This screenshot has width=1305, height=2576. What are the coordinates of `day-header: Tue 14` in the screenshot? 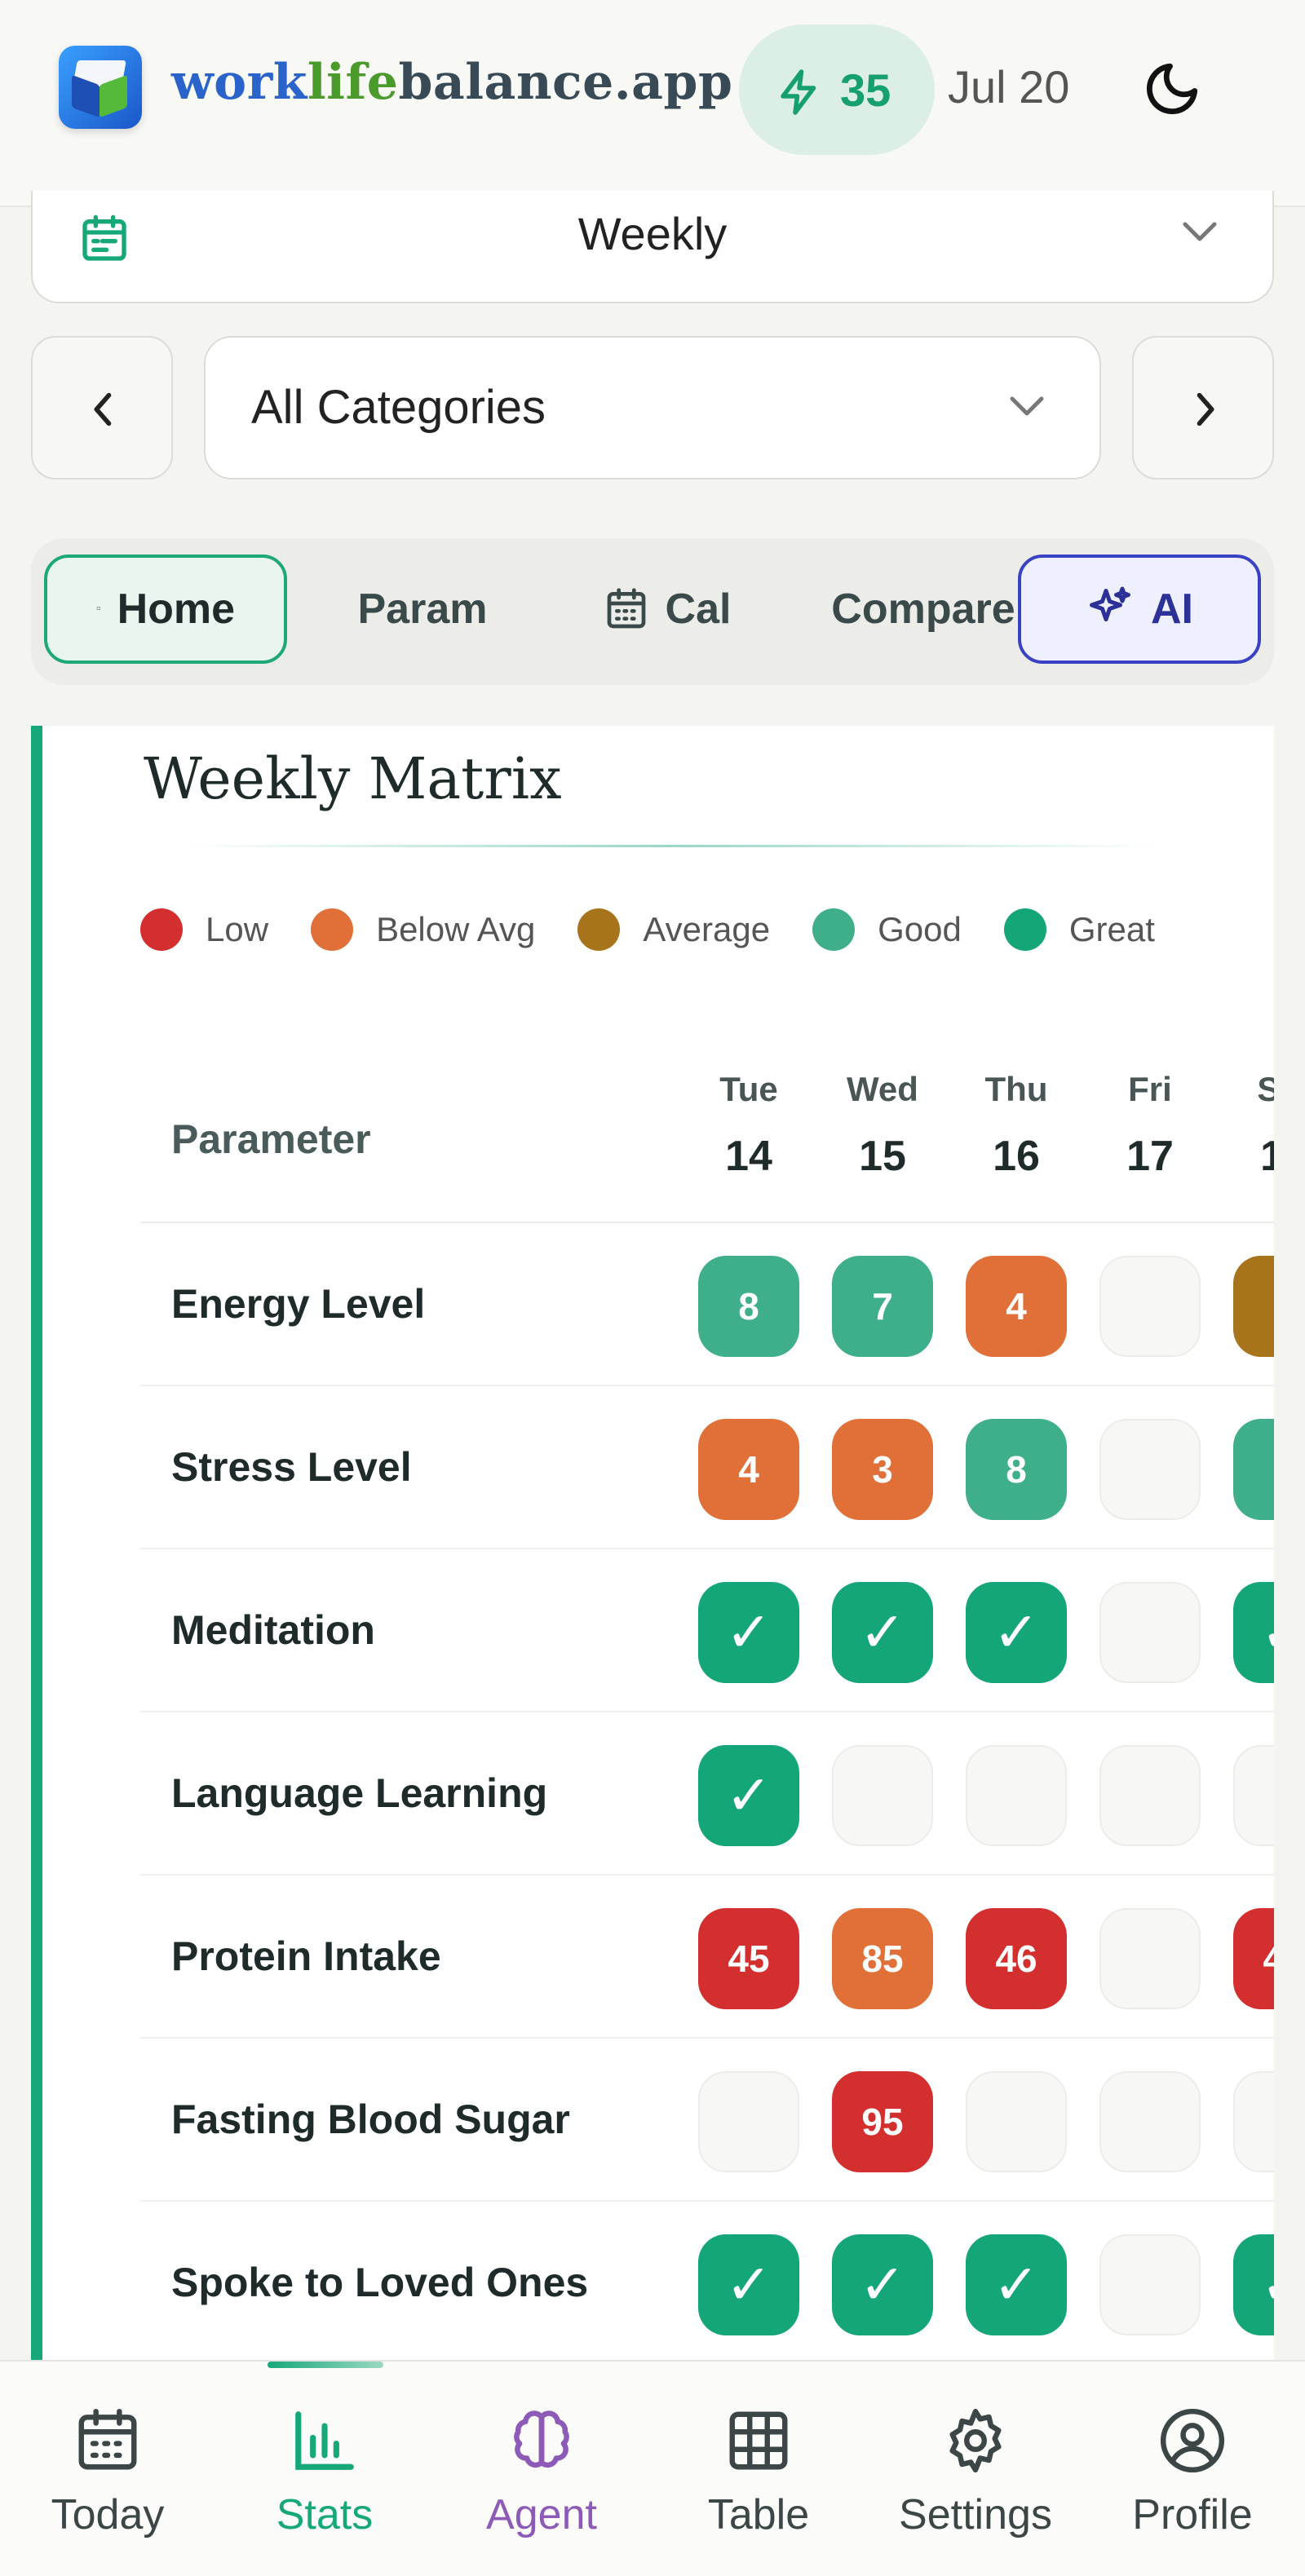 It's located at (748, 1125).